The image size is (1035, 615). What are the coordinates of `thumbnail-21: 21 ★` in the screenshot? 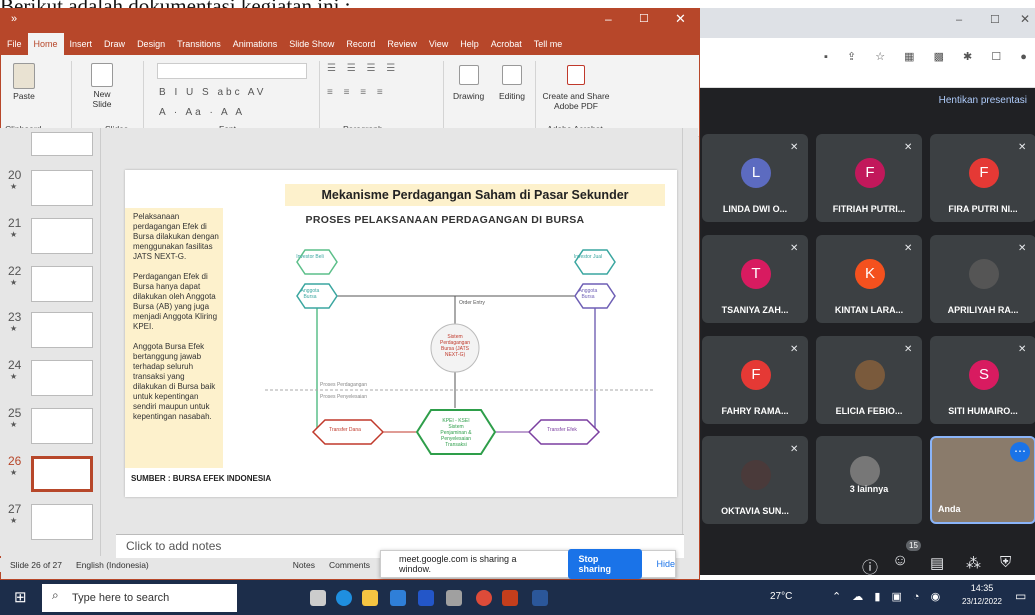 It's located at (56, 238).